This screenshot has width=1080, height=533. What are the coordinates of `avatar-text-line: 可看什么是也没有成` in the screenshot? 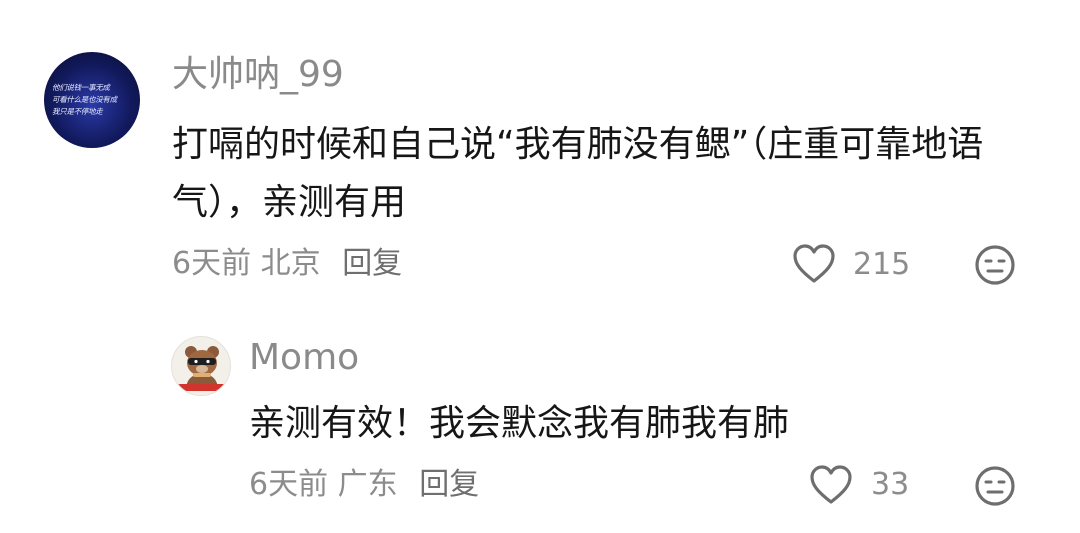 It's located at (84, 99).